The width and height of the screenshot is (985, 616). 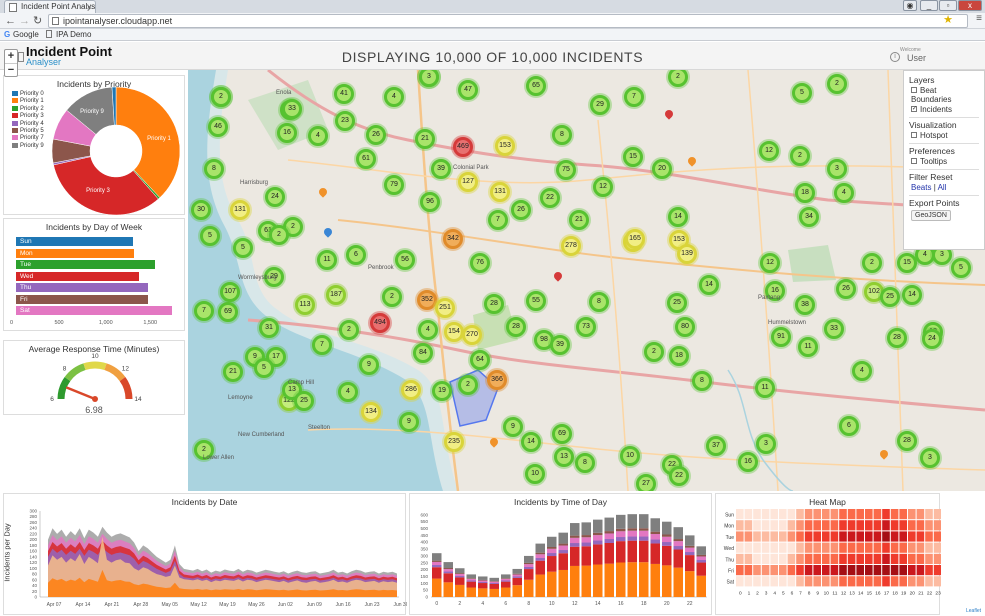 I want to click on incident-cluster-marker: 235, so click(x=454, y=442).